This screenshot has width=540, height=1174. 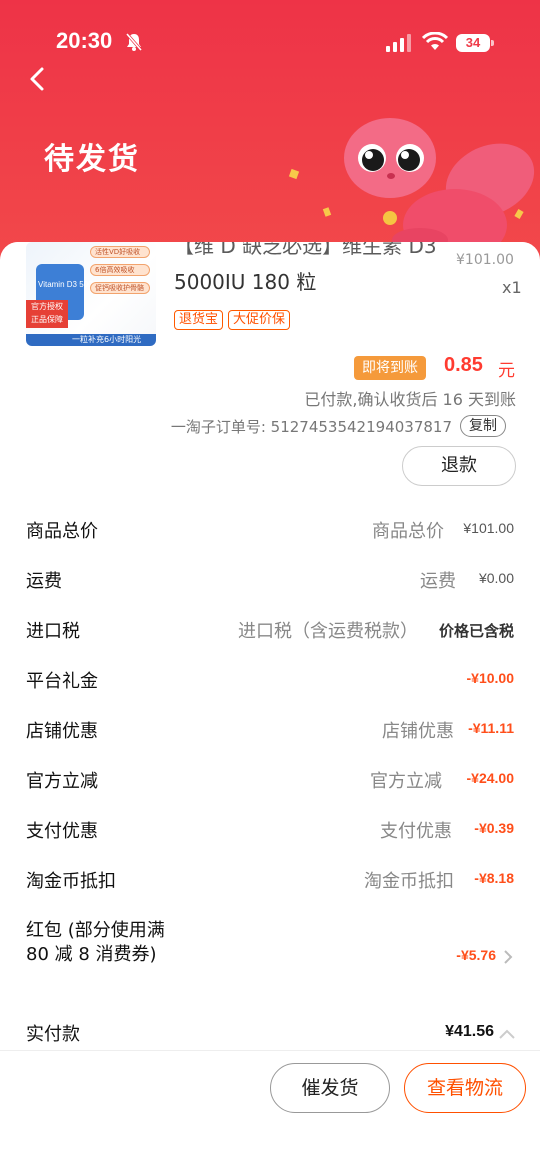 I want to click on row-amount: -¥5.76, so click(x=476, y=955).